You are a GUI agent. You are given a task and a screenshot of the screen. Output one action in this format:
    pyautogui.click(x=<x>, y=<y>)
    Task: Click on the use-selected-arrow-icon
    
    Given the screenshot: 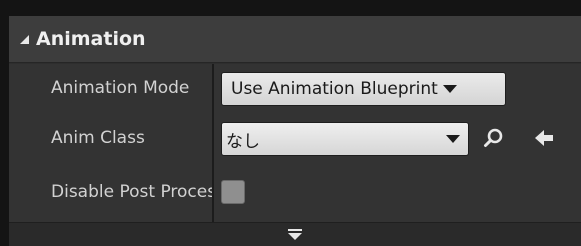 What is the action you would take?
    pyautogui.click(x=544, y=138)
    